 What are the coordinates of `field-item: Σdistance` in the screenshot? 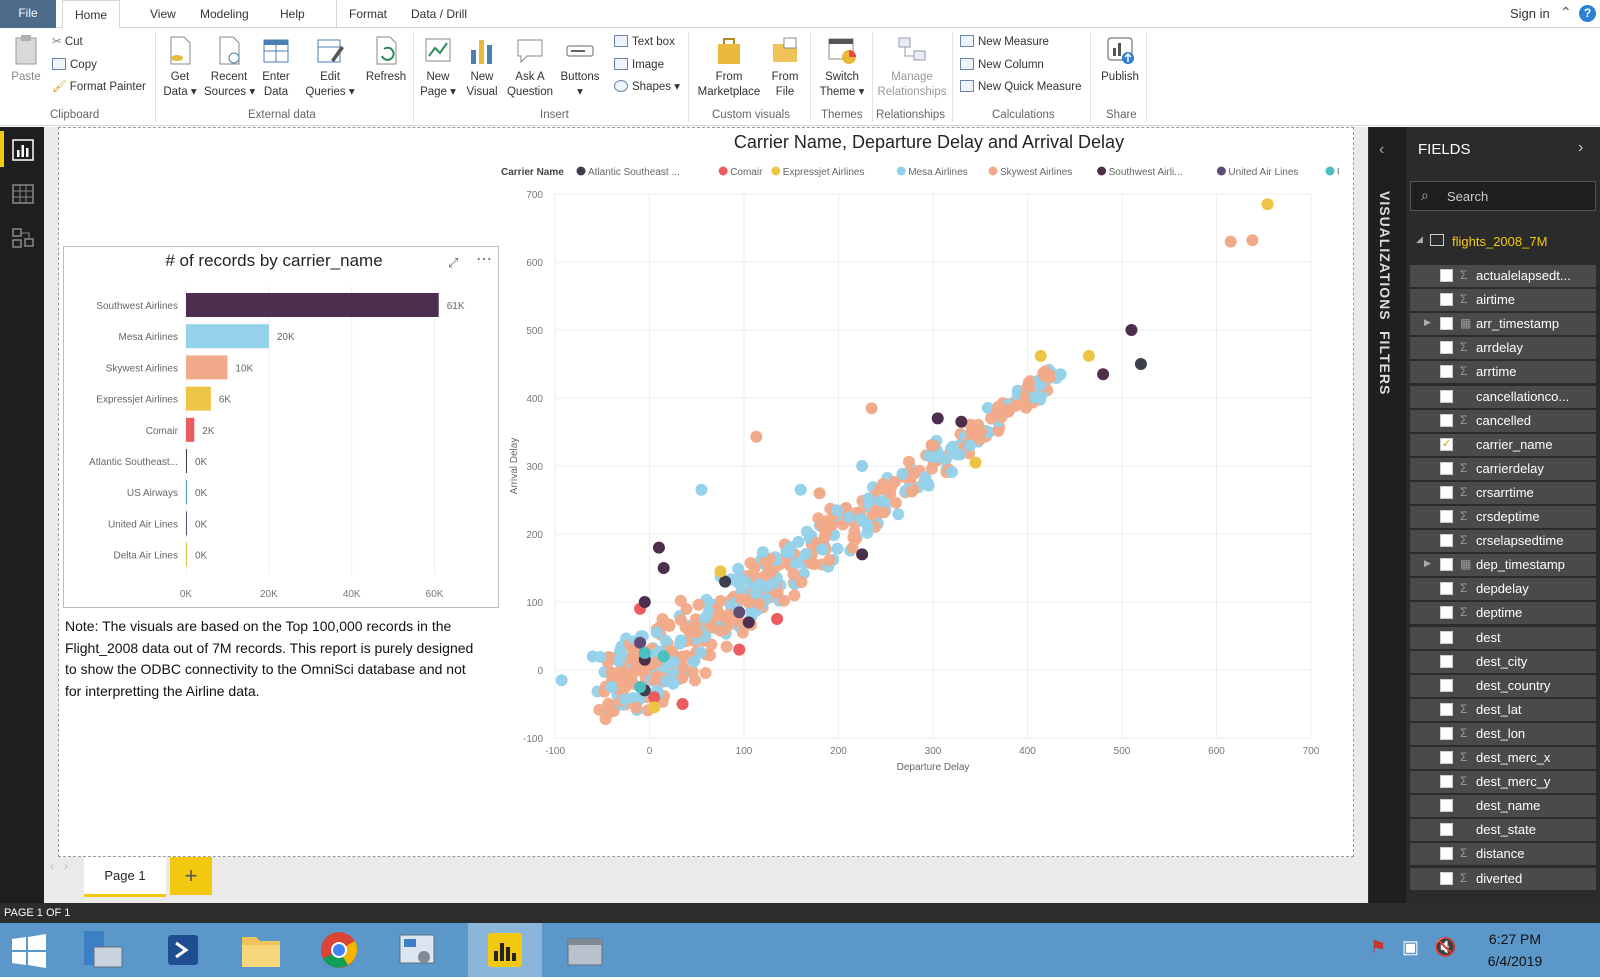 It's located at (1503, 854).